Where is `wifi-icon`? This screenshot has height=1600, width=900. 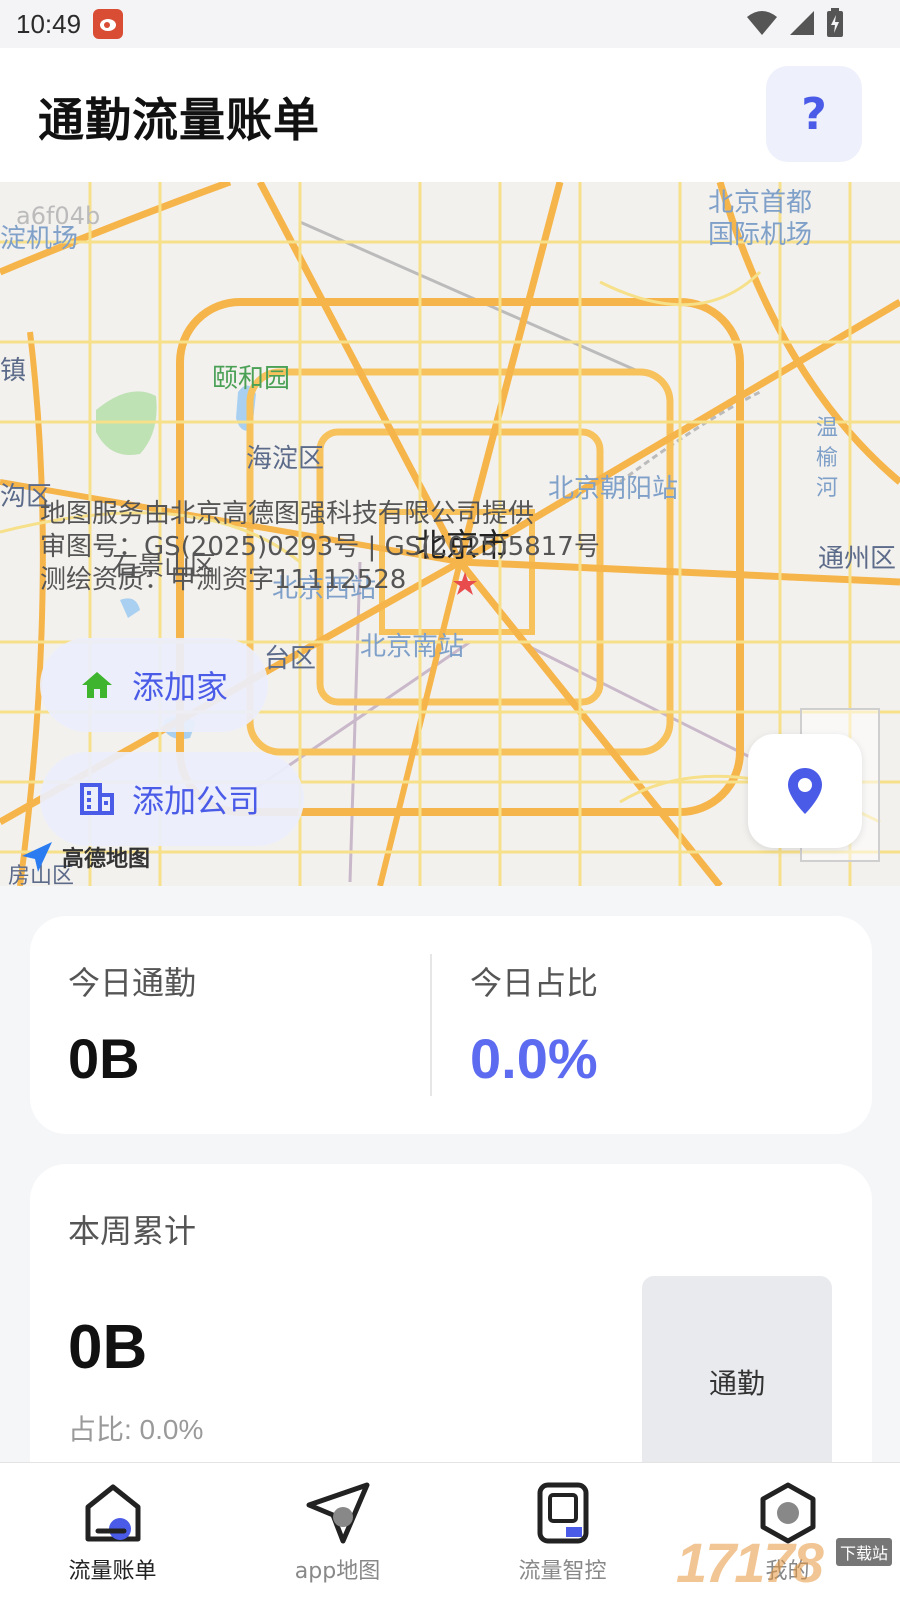 wifi-icon is located at coordinates (762, 23).